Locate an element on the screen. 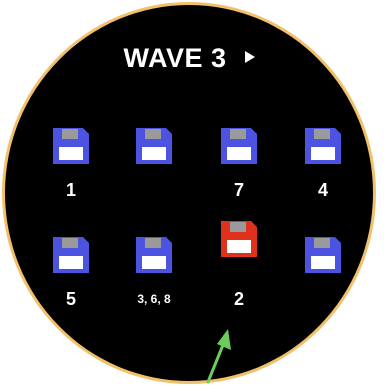 Image resolution: width=384 pixels, height=388 pixels. header: WAVE 3 is located at coordinates (189, 58).